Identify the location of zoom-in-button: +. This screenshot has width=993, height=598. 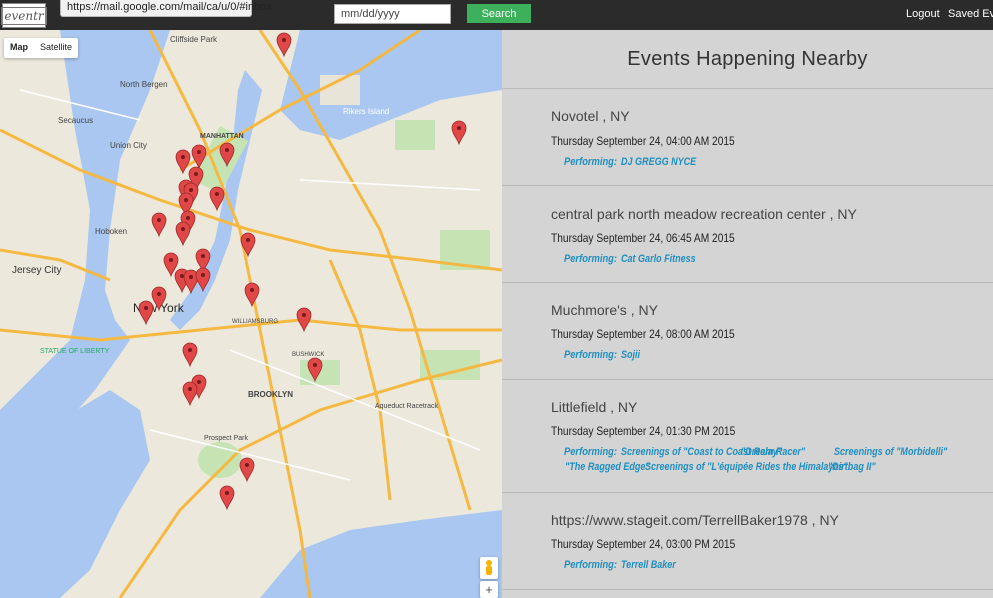
(489, 589).